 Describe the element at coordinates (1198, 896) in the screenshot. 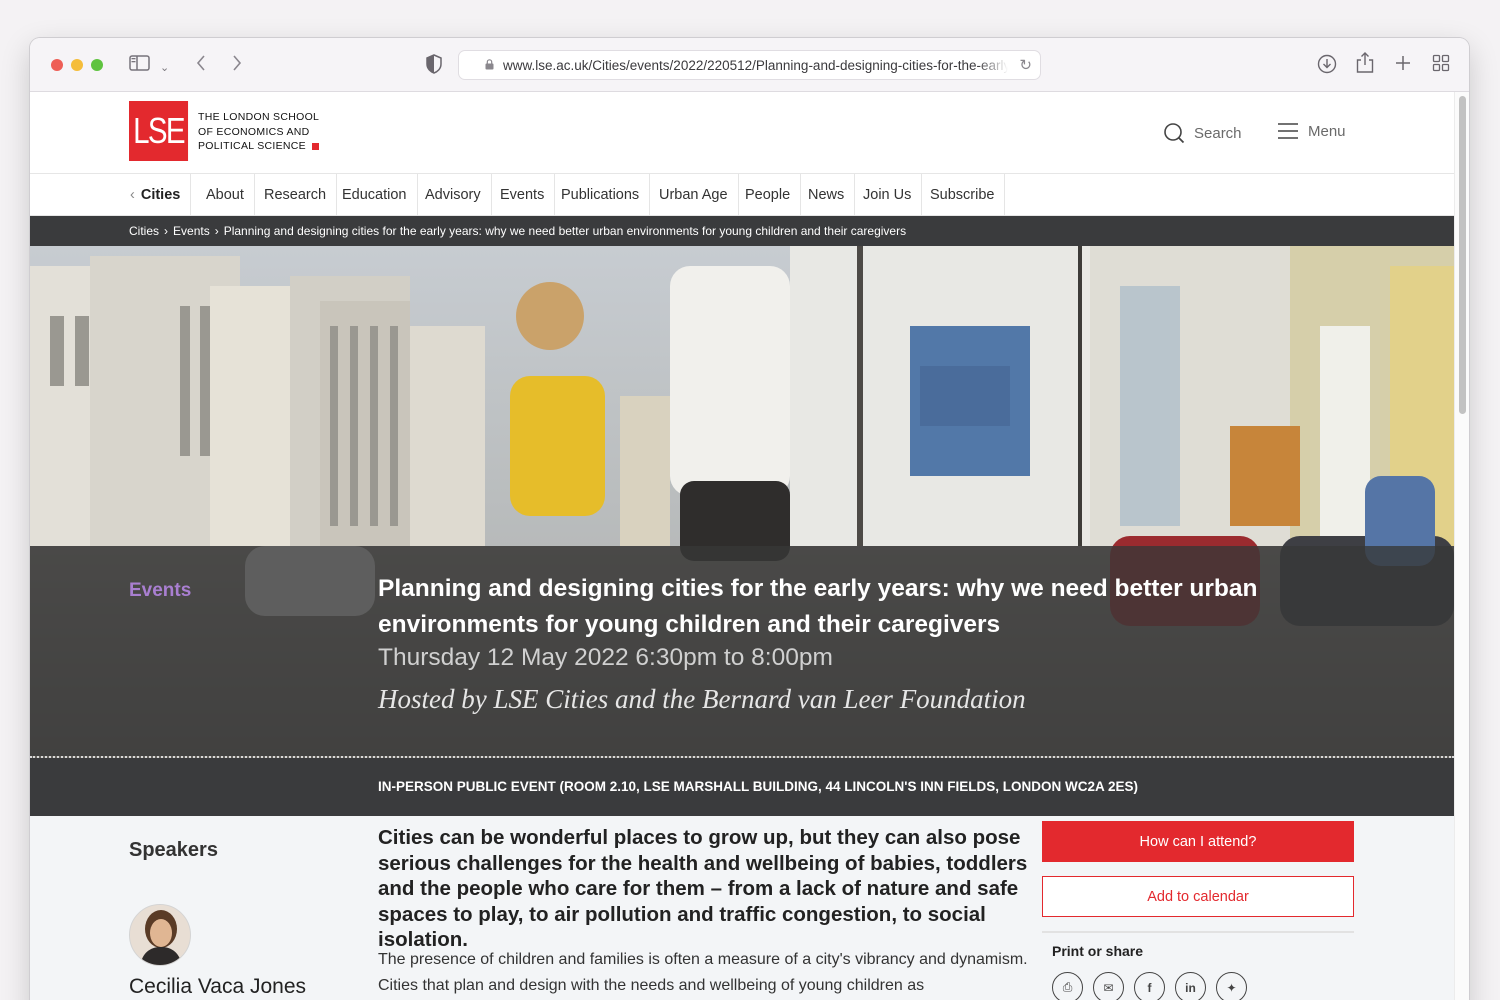

I see `add-to-calendar-button: Add to calendar` at that location.